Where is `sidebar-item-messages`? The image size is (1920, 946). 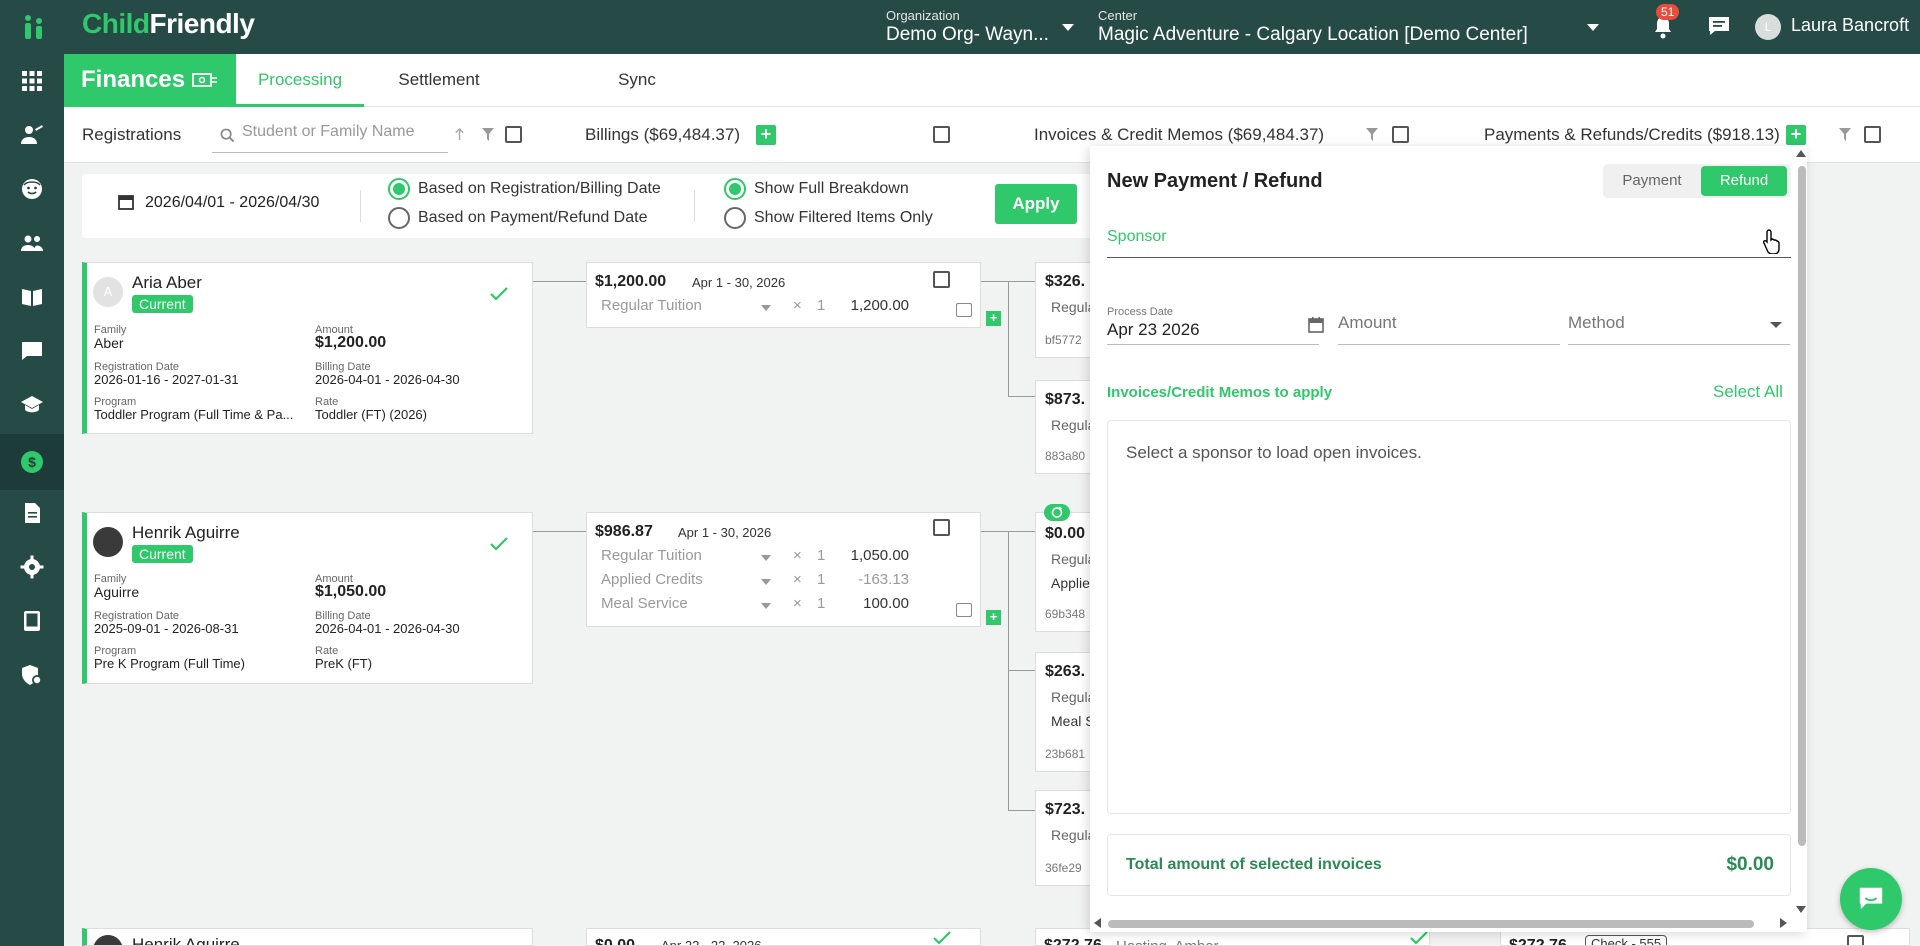 sidebar-item-messages is located at coordinates (32, 351).